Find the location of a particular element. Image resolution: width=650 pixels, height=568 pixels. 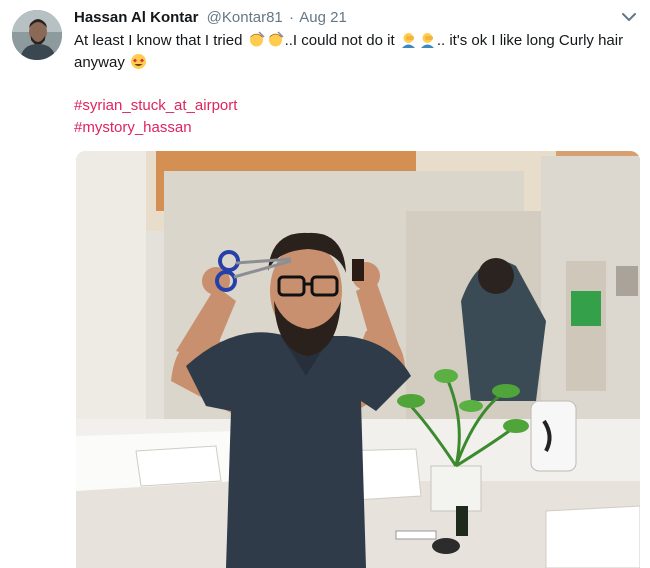

avatar is located at coordinates (37, 35).